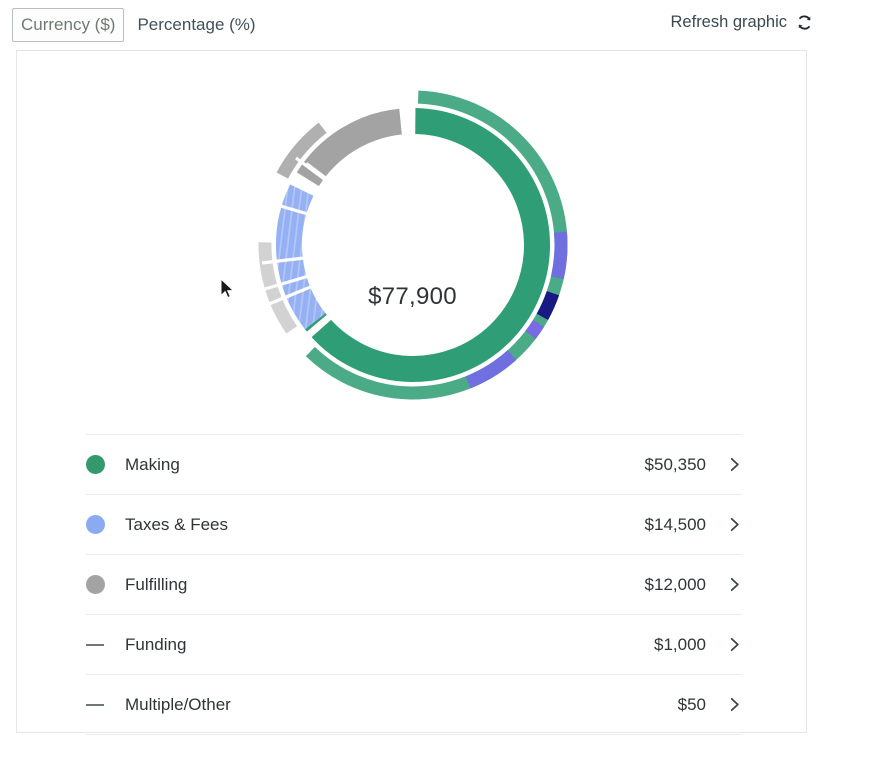 The width and height of the screenshot is (873, 773). What do you see at coordinates (152, 464) in the screenshot?
I see `legend-label-making: Making` at bounding box center [152, 464].